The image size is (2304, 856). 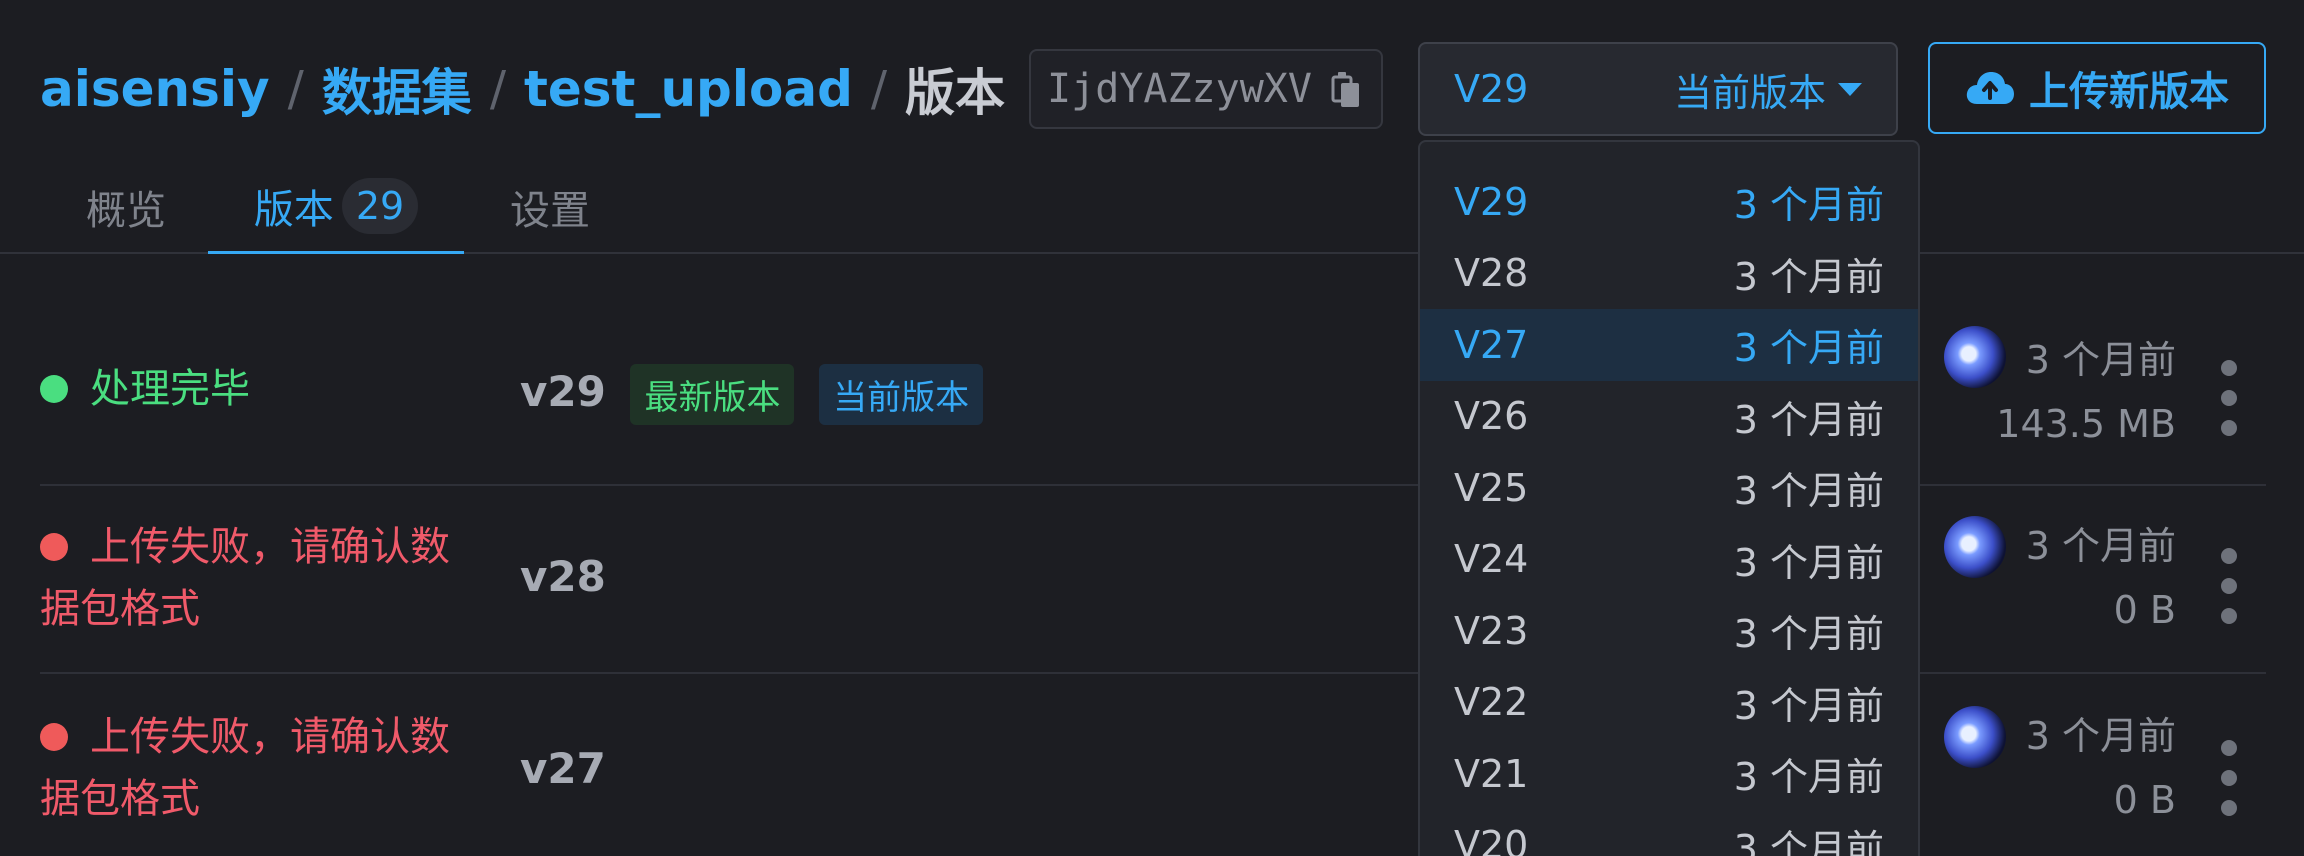 I want to click on tab-overview: 概览, so click(x=126, y=207).